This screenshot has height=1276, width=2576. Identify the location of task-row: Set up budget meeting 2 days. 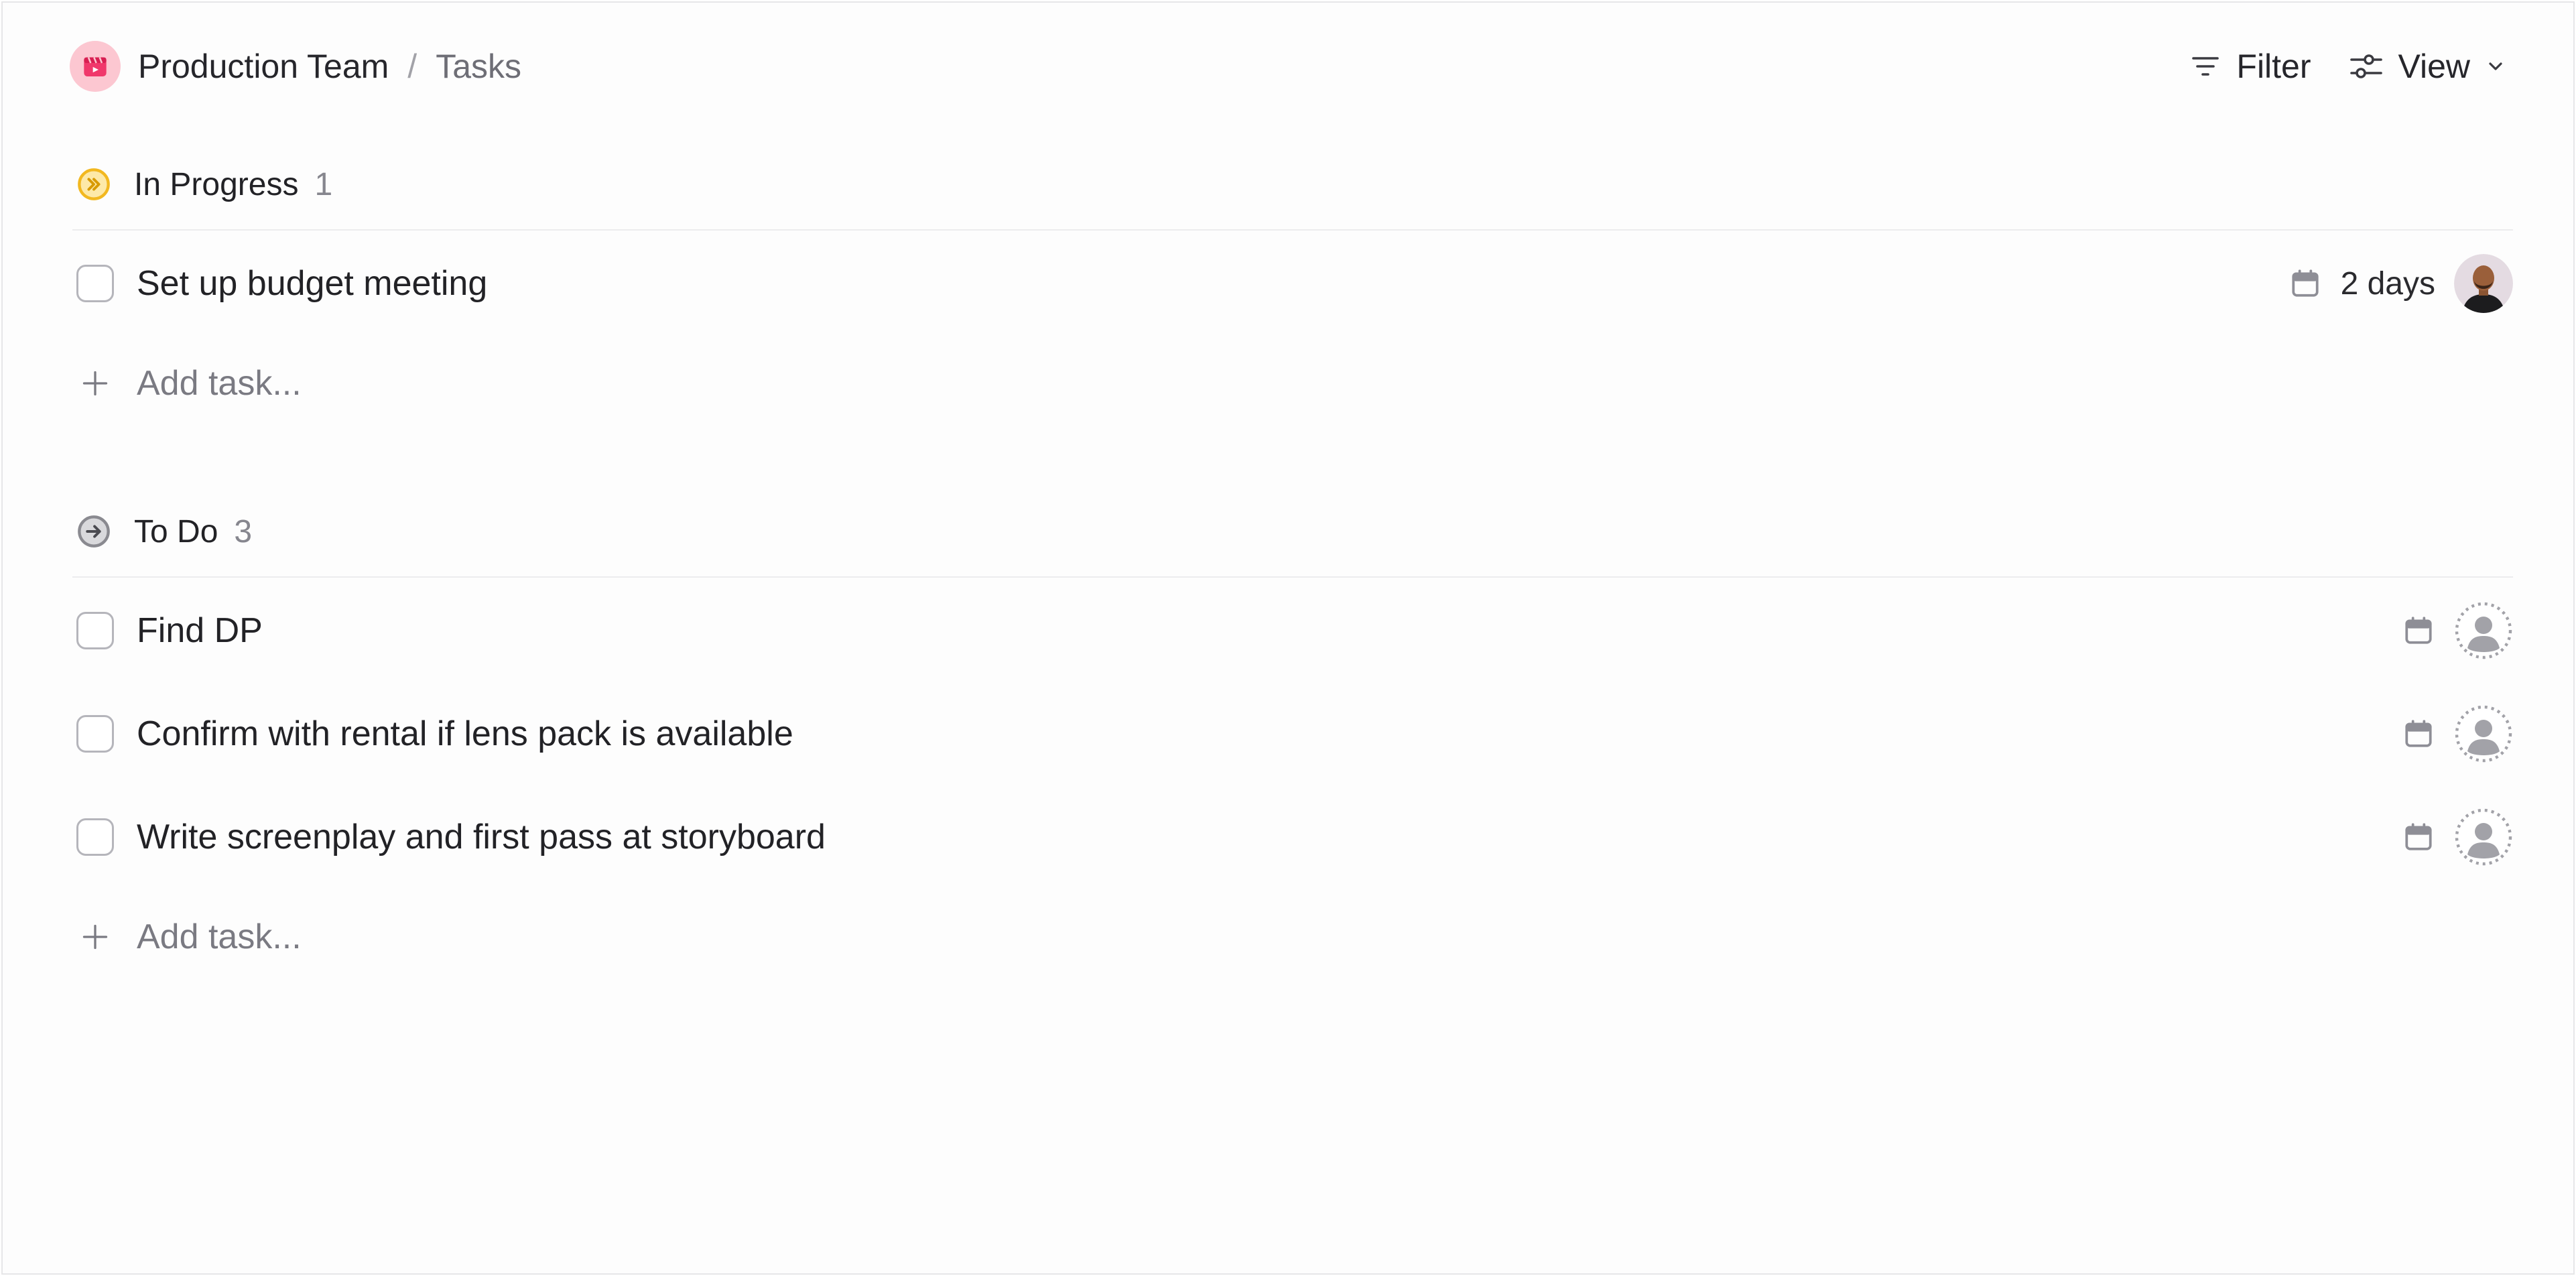
(1294, 283).